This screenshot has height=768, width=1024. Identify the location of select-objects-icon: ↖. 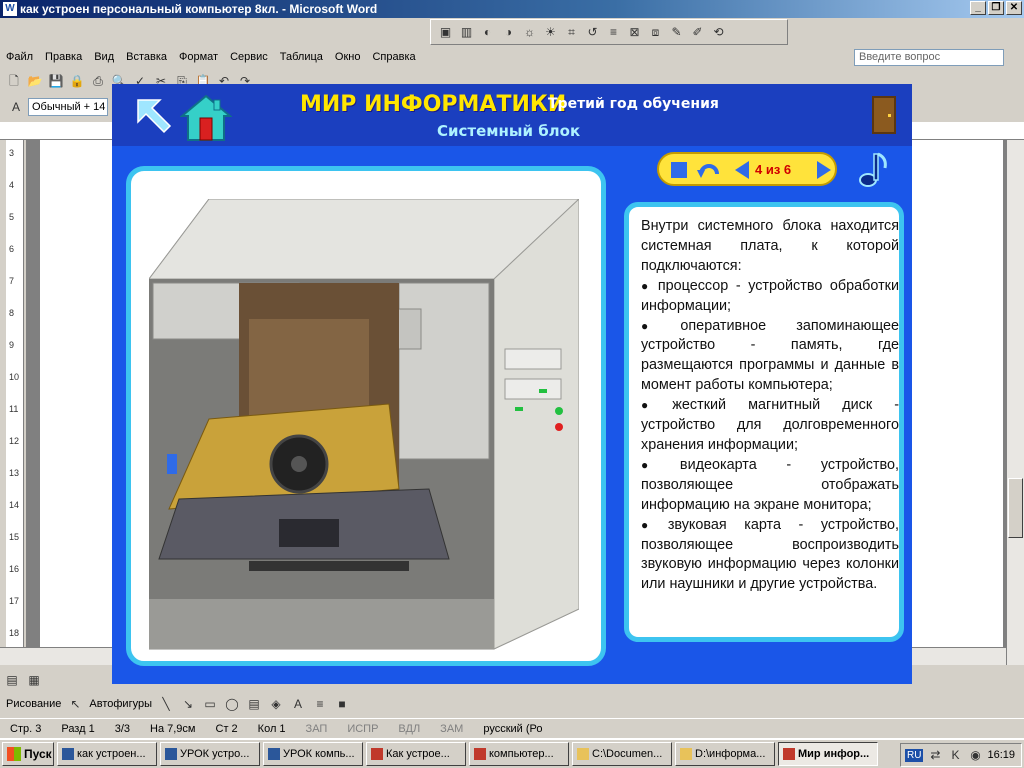
(75, 704).